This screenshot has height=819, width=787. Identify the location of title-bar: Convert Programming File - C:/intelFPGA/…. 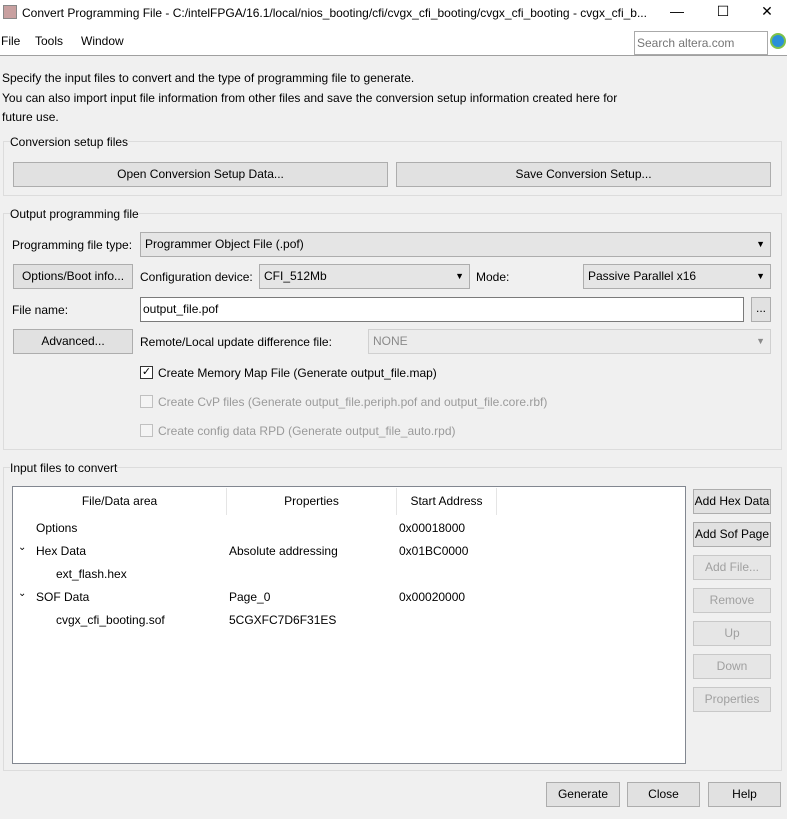
(393, 13).